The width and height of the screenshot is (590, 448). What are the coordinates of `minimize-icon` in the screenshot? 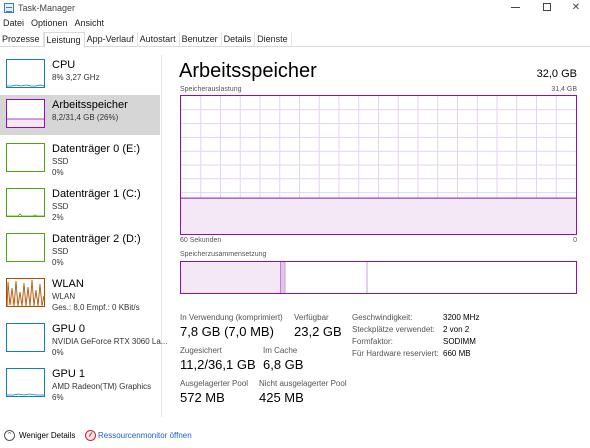 It's located at (515, 7).